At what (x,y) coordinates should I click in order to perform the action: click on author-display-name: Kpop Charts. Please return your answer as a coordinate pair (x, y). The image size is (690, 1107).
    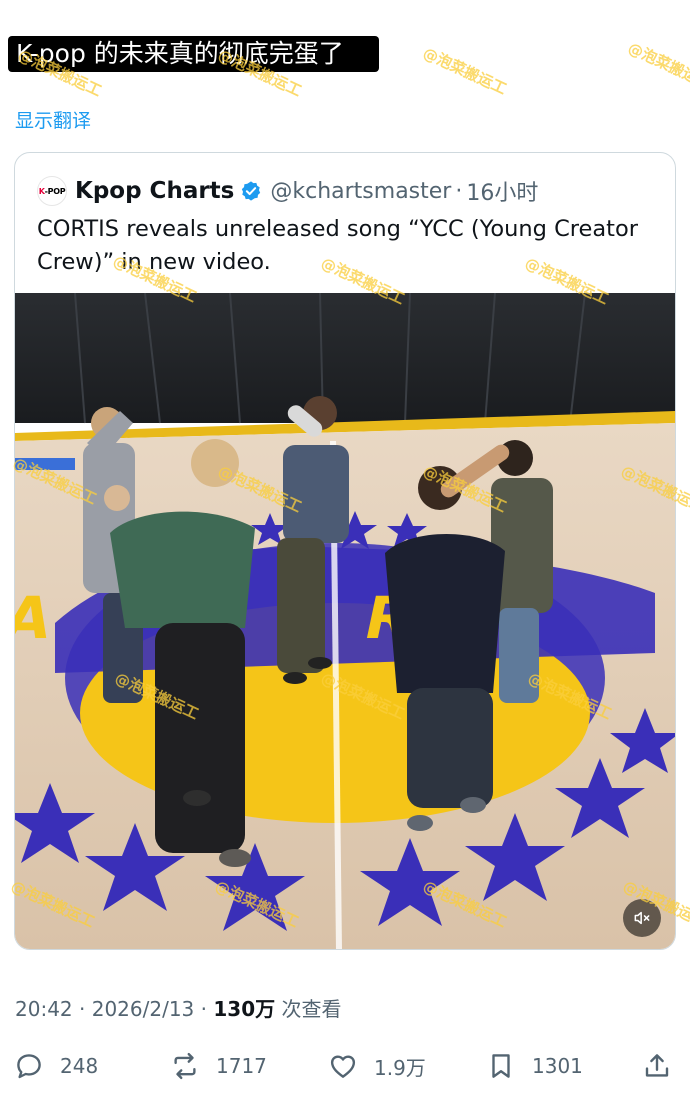
    Looking at the image, I should click on (154, 191).